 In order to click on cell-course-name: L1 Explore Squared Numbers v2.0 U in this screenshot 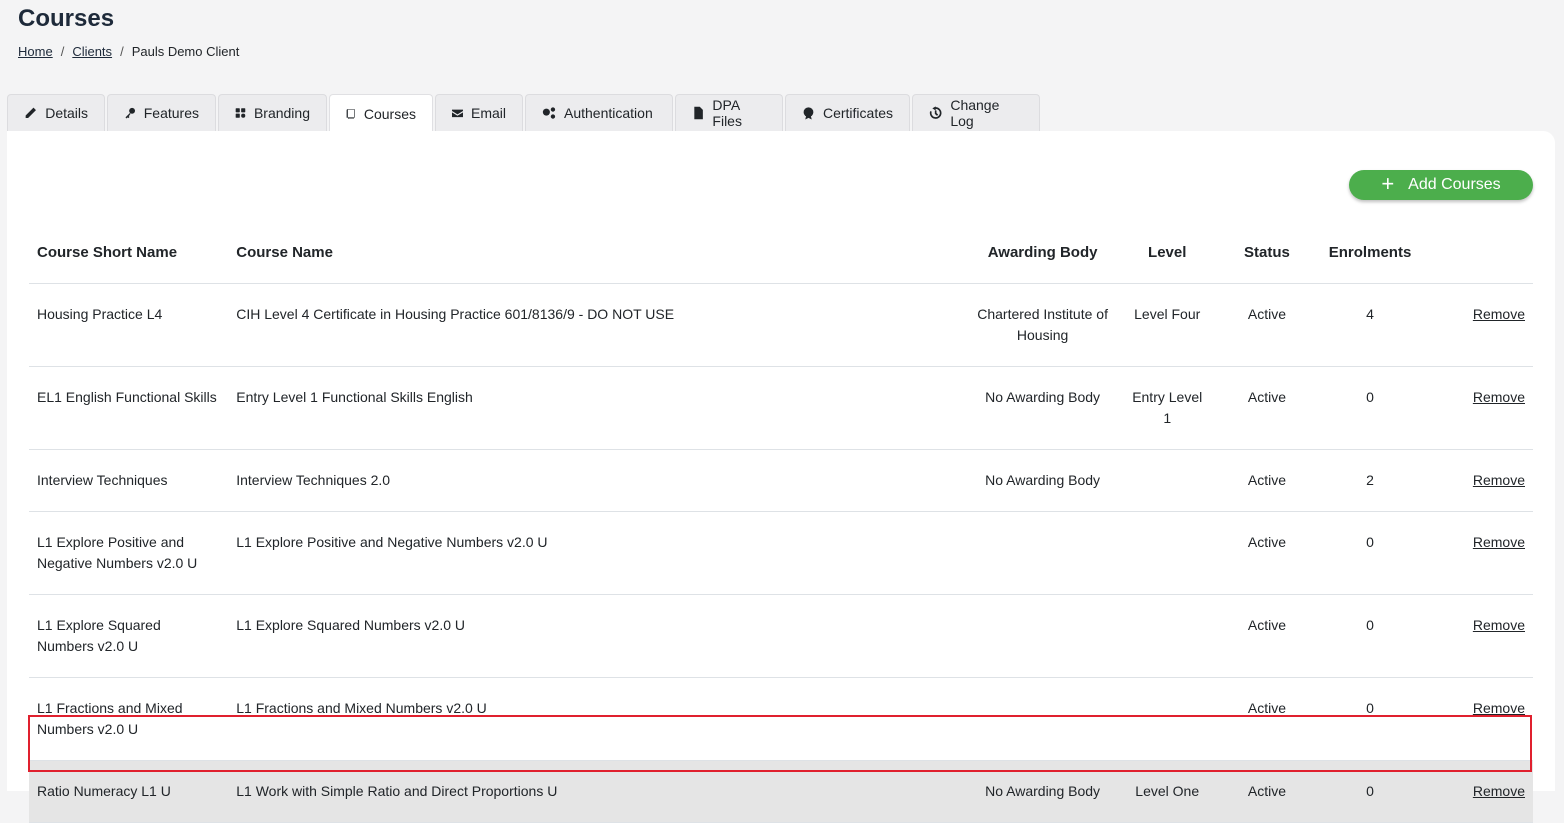, I will do `click(596, 636)`.